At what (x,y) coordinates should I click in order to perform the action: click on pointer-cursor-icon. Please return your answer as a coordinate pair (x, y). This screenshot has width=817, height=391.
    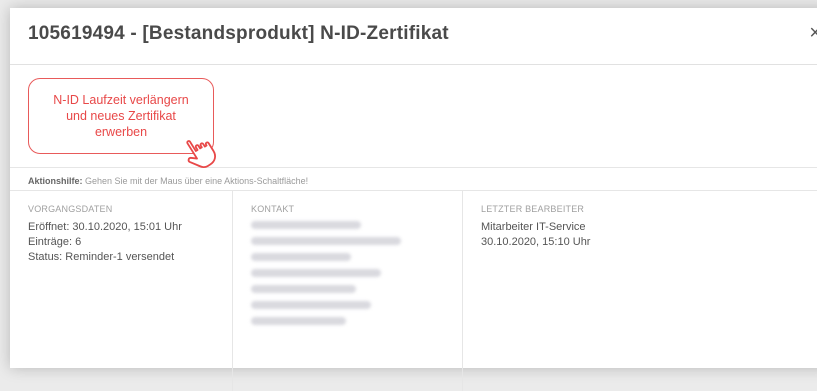
    Looking at the image, I should click on (201, 154).